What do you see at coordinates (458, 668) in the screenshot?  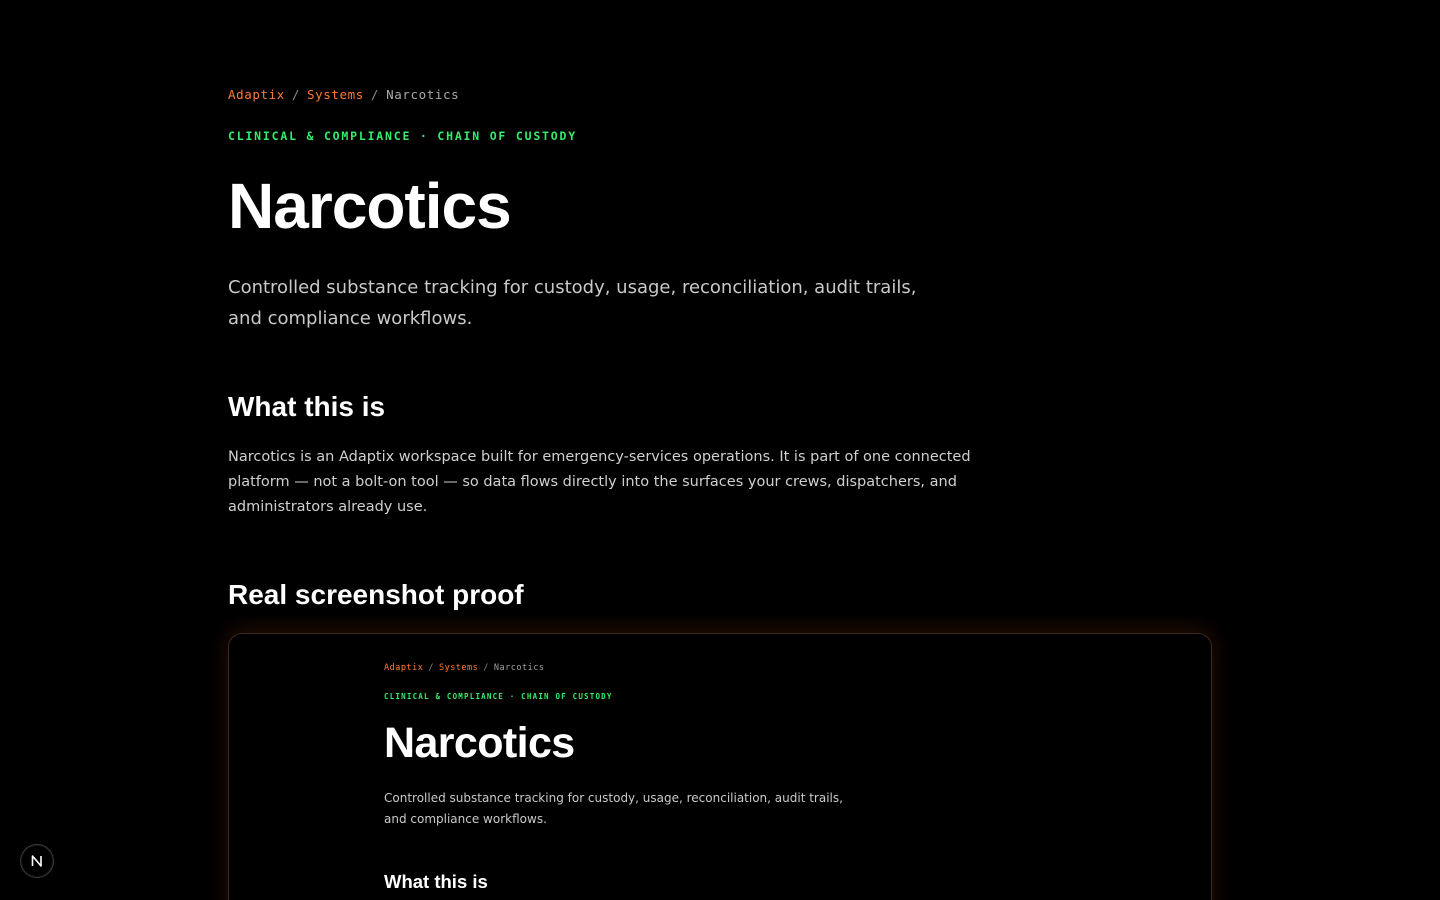 I see `screenshot-breadcrumb-systems: Systems` at bounding box center [458, 668].